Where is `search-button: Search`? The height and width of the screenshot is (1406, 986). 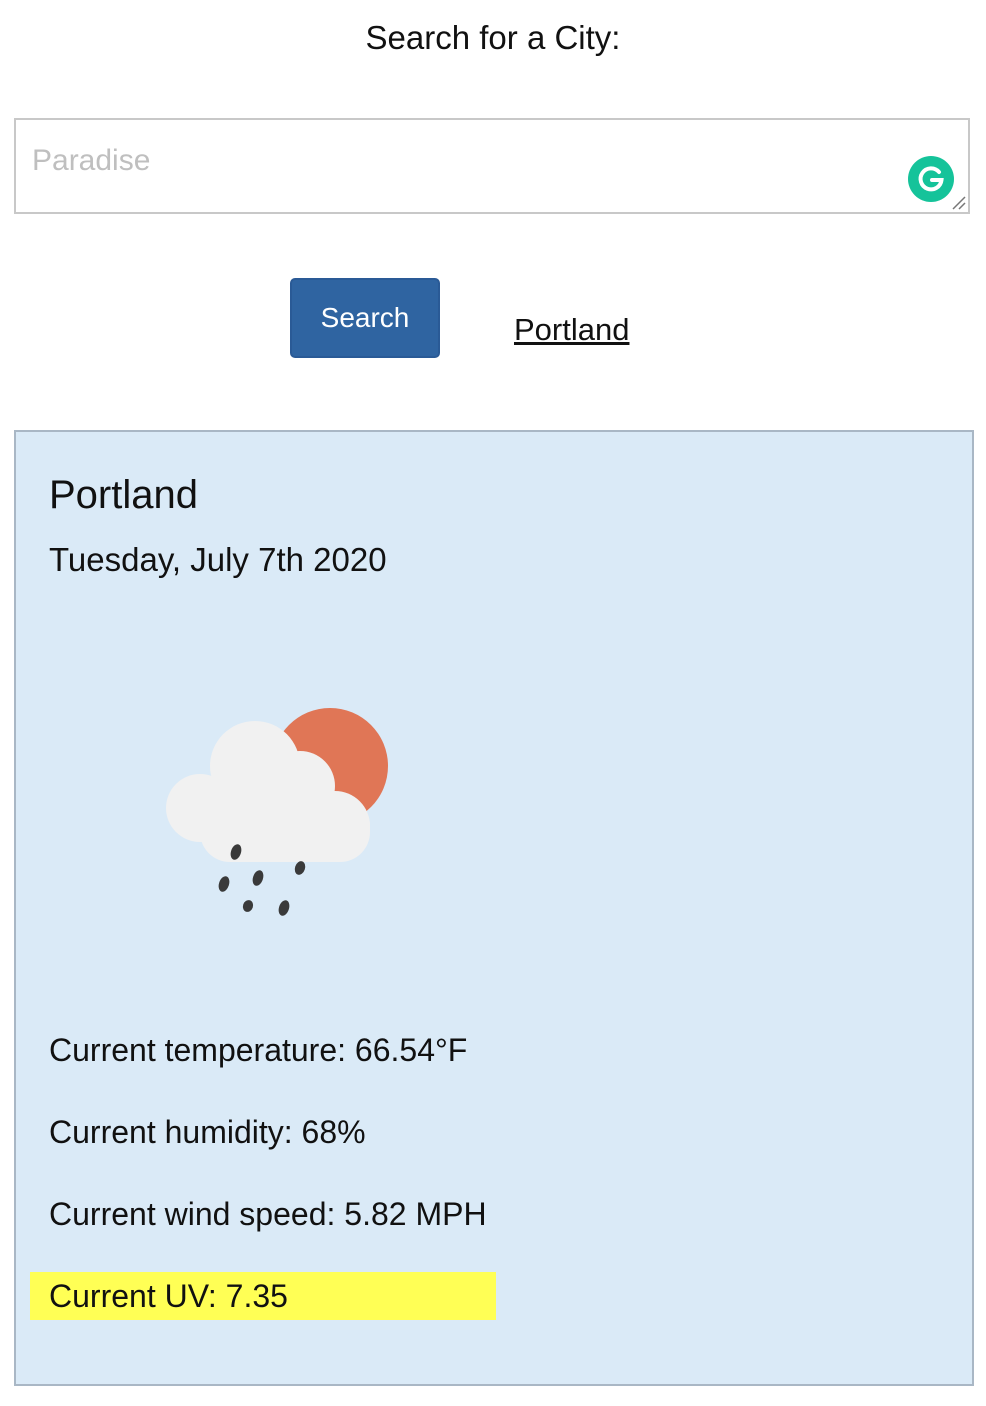 search-button: Search is located at coordinates (365, 318).